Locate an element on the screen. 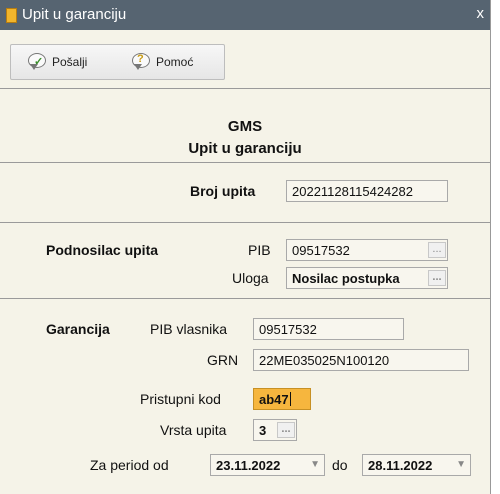 This screenshot has width=500, height=494. period-from-field: 23.11.2022 ▼ is located at coordinates (267, 465).